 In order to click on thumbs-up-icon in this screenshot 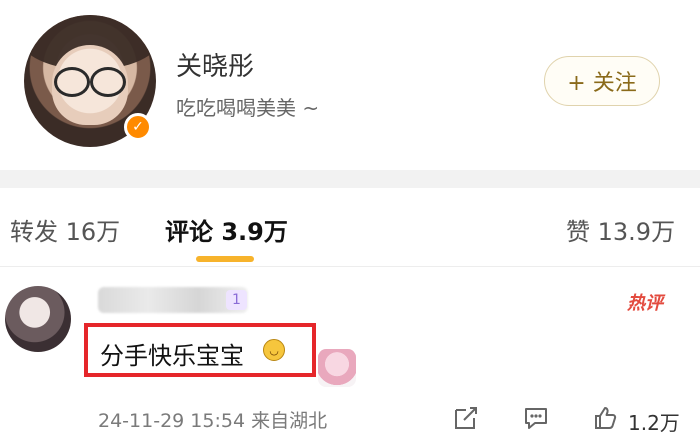, I will do `click(604, 418)`.